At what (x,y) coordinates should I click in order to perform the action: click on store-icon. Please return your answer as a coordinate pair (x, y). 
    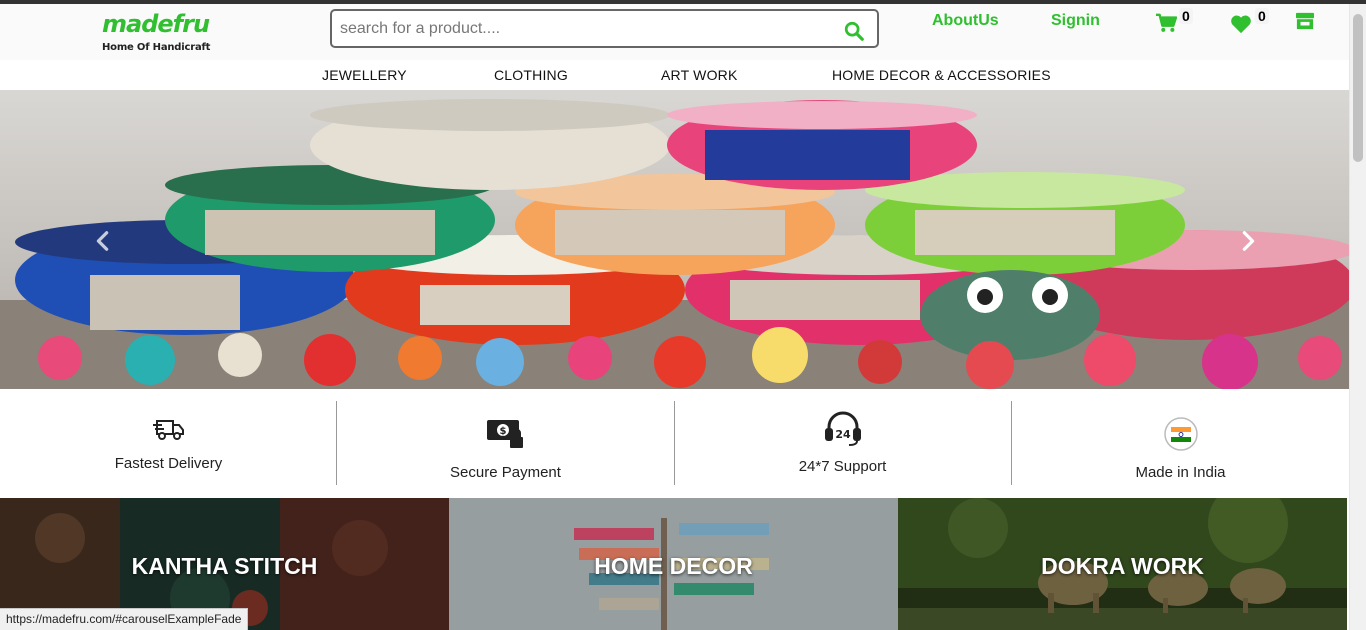
    Looking at the image, I should click on (1305, 21).